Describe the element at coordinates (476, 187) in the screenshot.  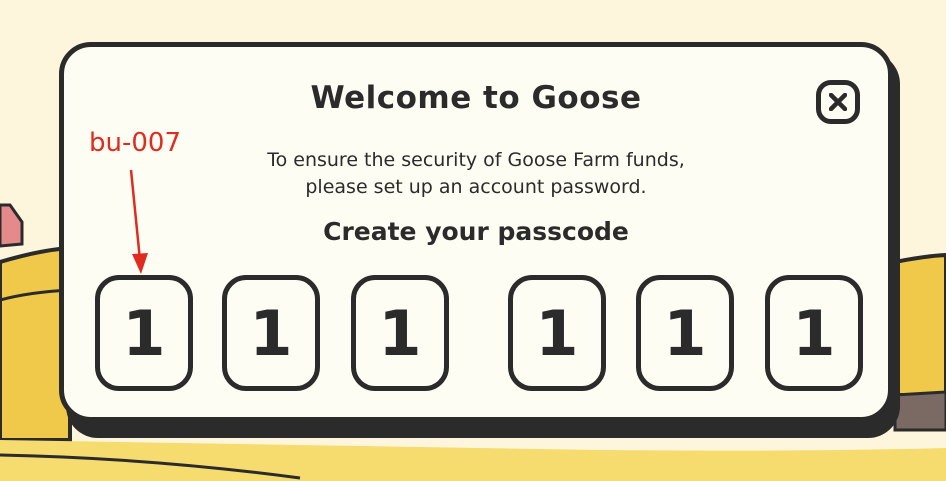
I see `description-line-2: please set up an account password.` at that location.